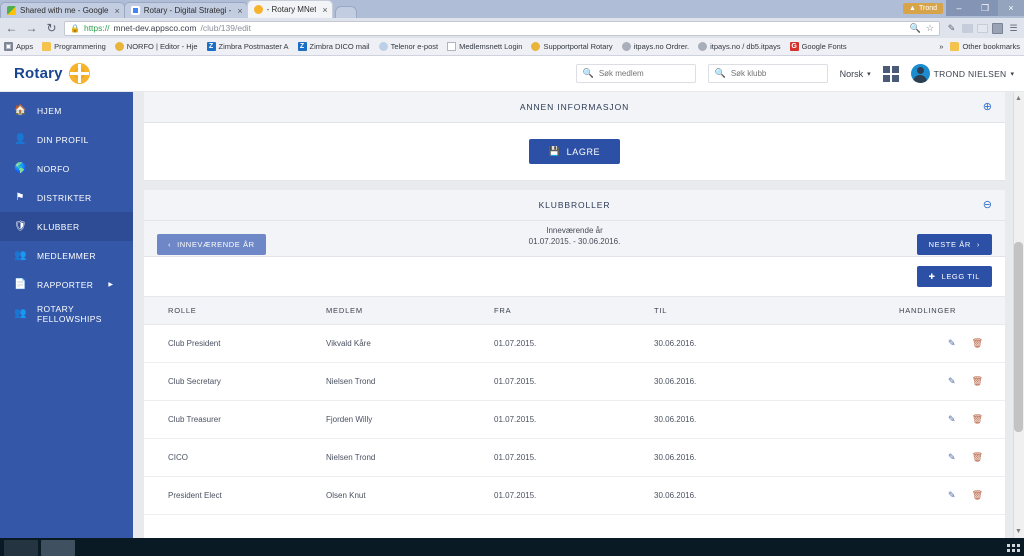 The height and width of the screenshot is (556, 1024). I want to click on panel-header-klubbroller: KLUBBROLLER ⊖, so click(574, 205).